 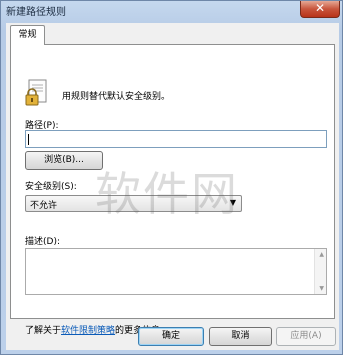 What do you see at coordinates (320, 9) in the screenshot?
I see `close-button: ✕` at bounding box center [320, 9].